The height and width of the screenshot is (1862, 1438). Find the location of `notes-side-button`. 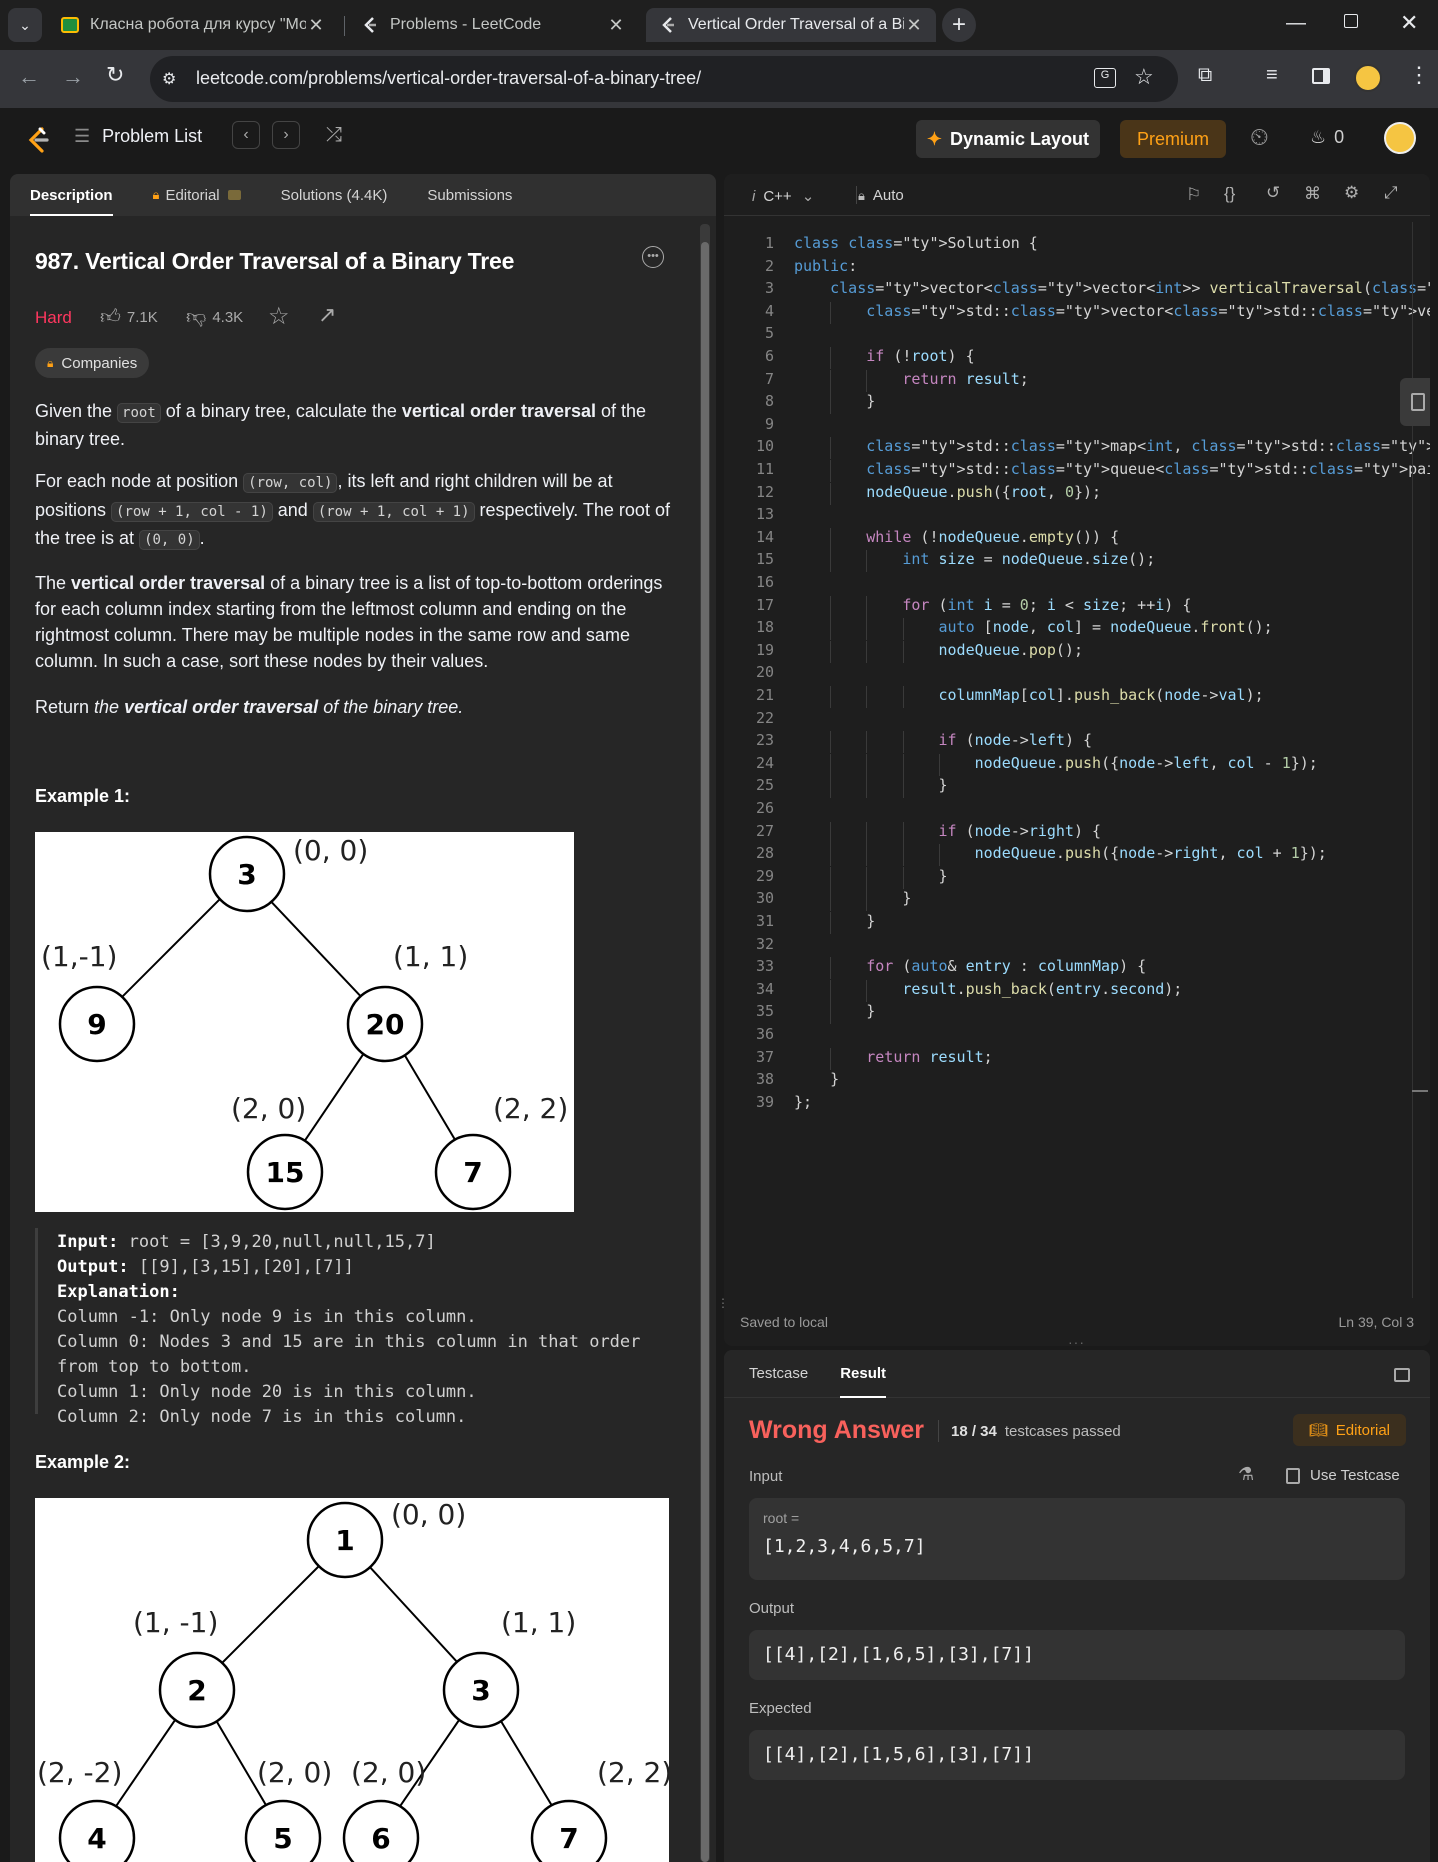

notes-side-button is located at coordinates (1415, 402).